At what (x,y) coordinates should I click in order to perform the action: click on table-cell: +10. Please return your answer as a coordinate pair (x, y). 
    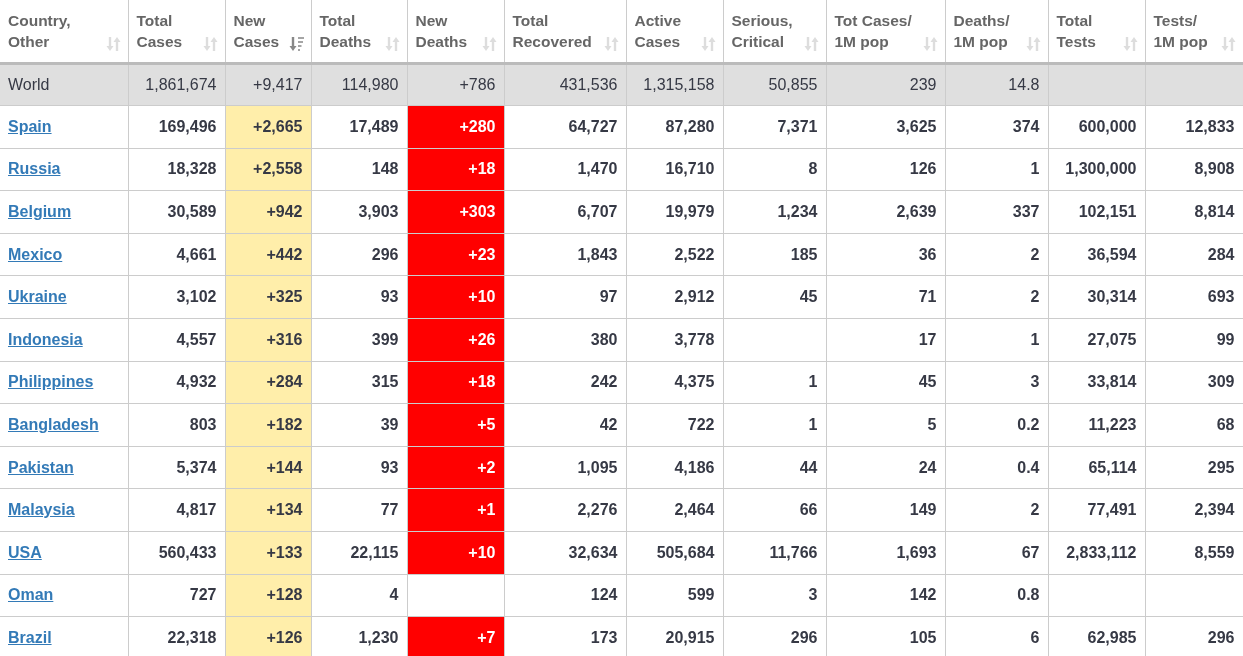
    Looking at the image, I should click on (455, 553).